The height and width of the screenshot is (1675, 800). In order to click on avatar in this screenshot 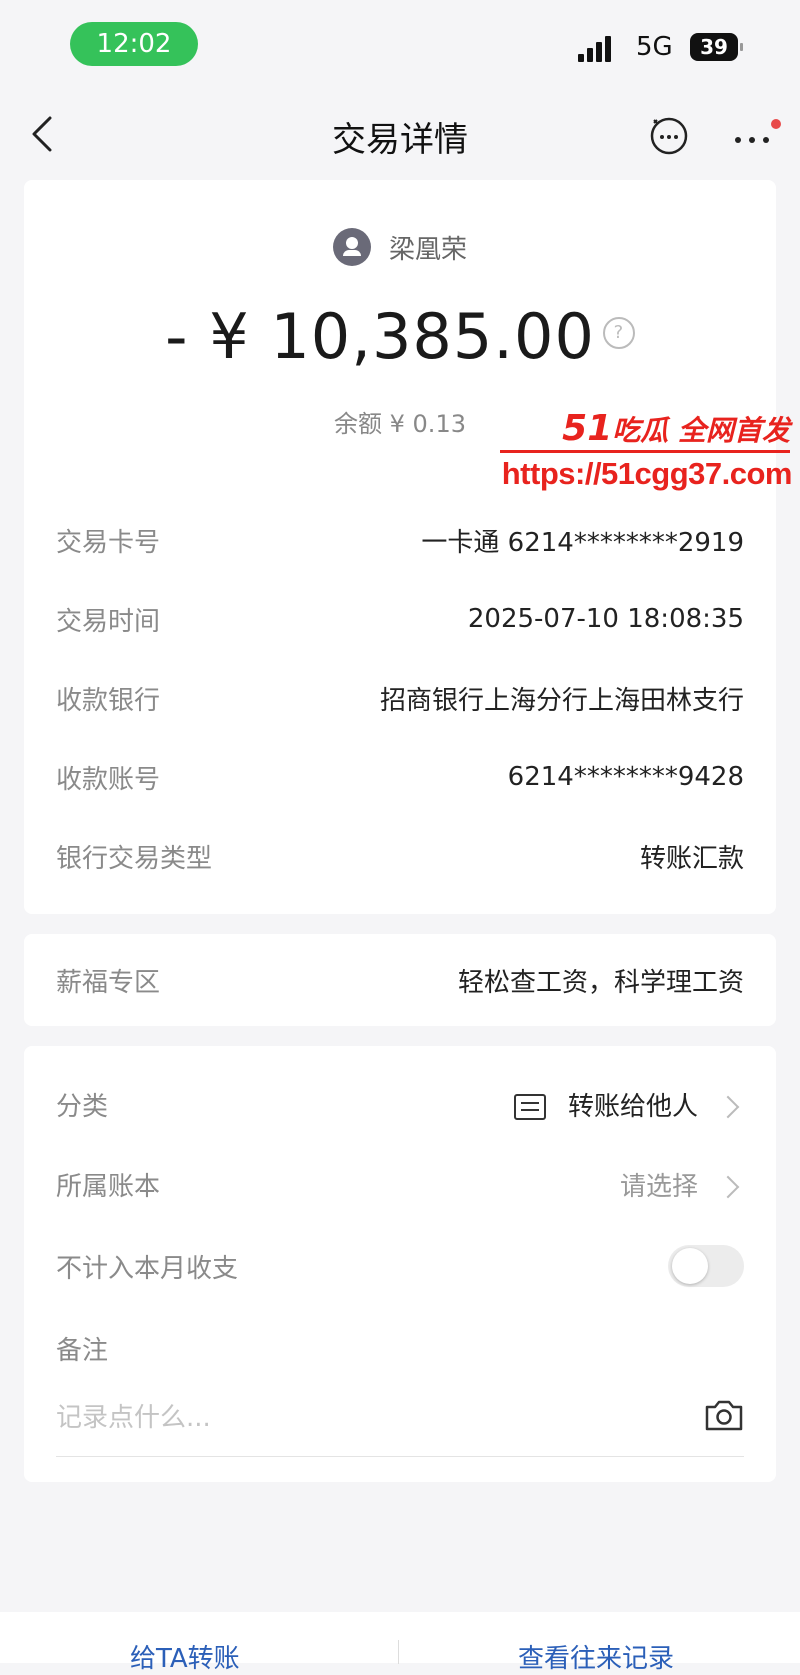, I will do `click(351, 247)`.